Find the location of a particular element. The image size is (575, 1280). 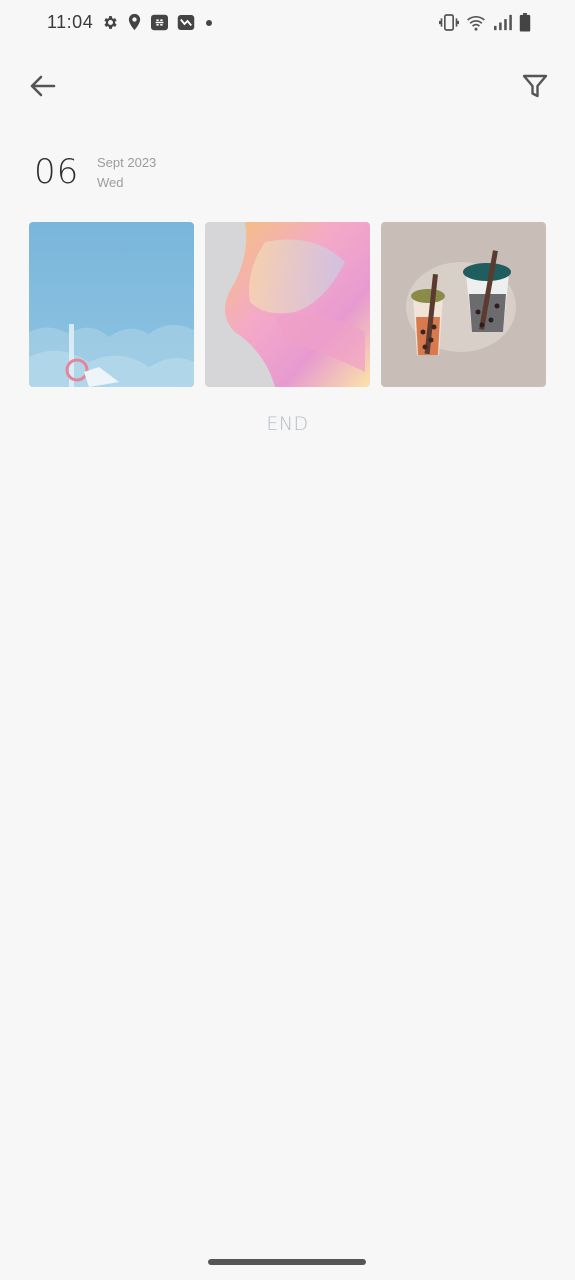

back-button is located at coordinates (42, 88).